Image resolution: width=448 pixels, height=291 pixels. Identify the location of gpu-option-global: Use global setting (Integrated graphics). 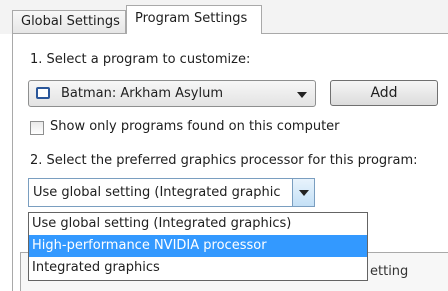
(198, 224).